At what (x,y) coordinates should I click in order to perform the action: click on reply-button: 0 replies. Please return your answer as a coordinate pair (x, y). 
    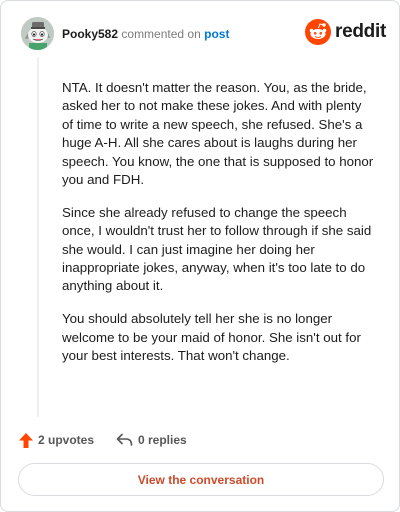
    Looking at the image, I should click on (151, 440).